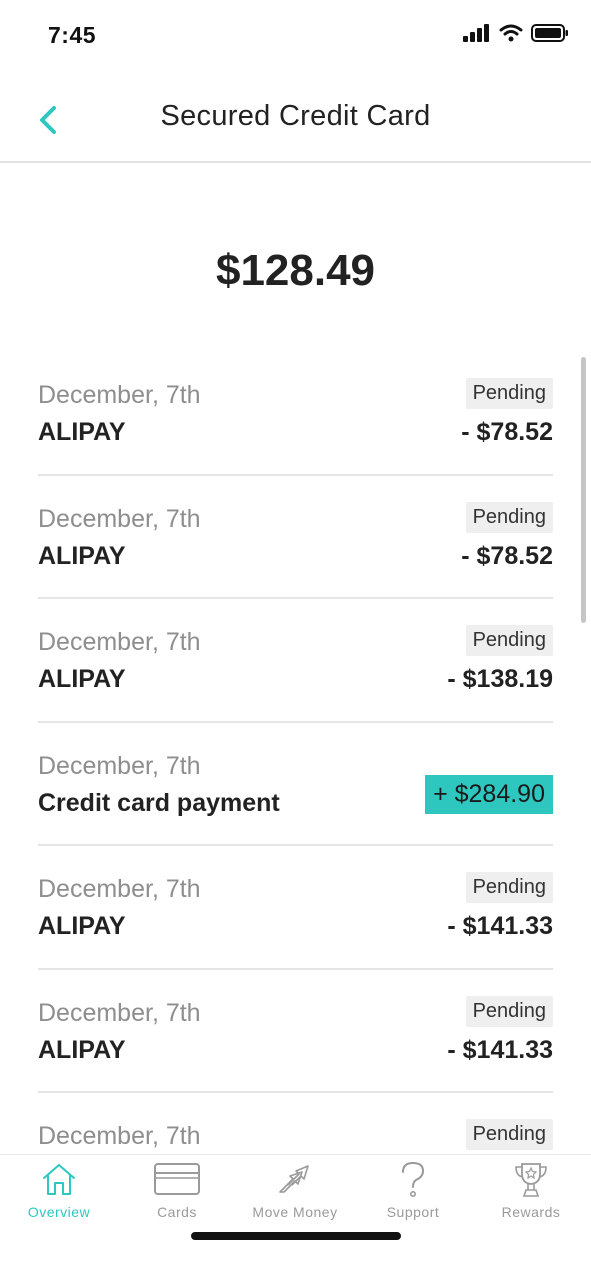 The height and width of the screenshot is (1280, 591). I want to click on tab-move-money: Move Money, so click(295, 1195).